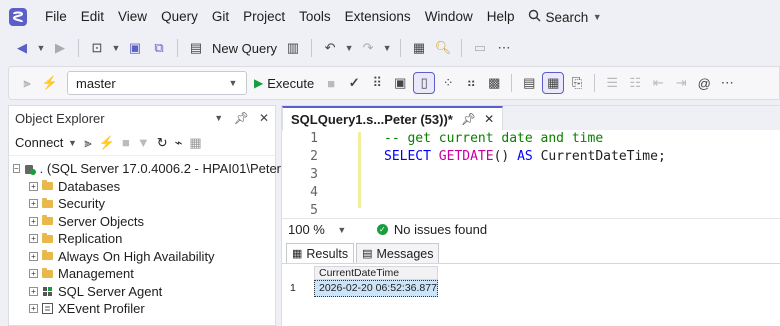 This screenshot has height=326, width=780. I want to click on zoom-value: 100 %, so click(306, 229).